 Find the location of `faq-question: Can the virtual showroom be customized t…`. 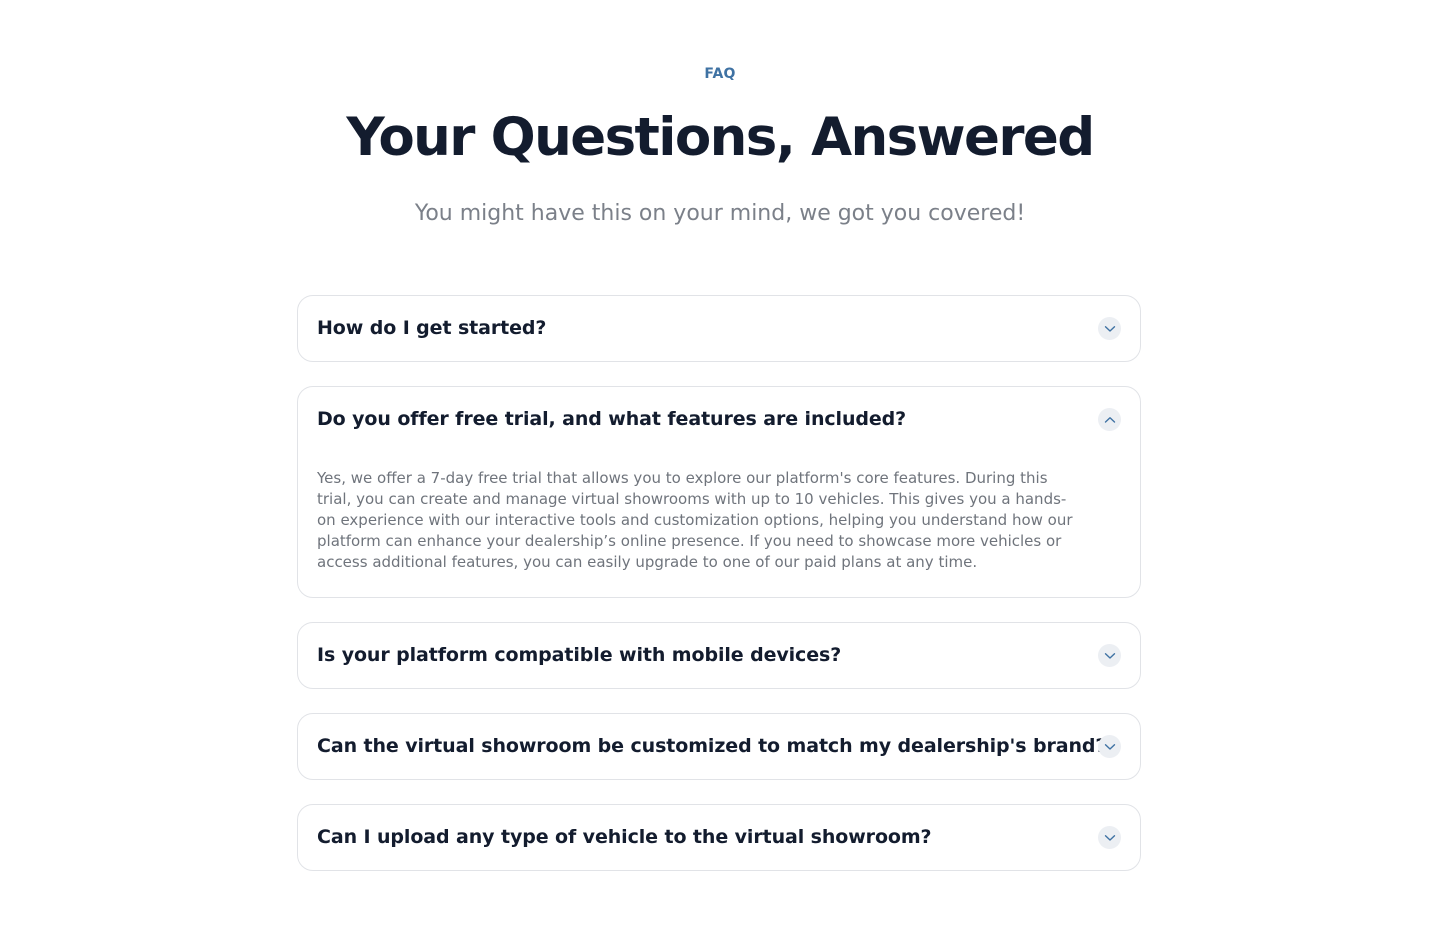

faq-question: Can the virtual showroom be customized t… is located at coordinates (711, 746).